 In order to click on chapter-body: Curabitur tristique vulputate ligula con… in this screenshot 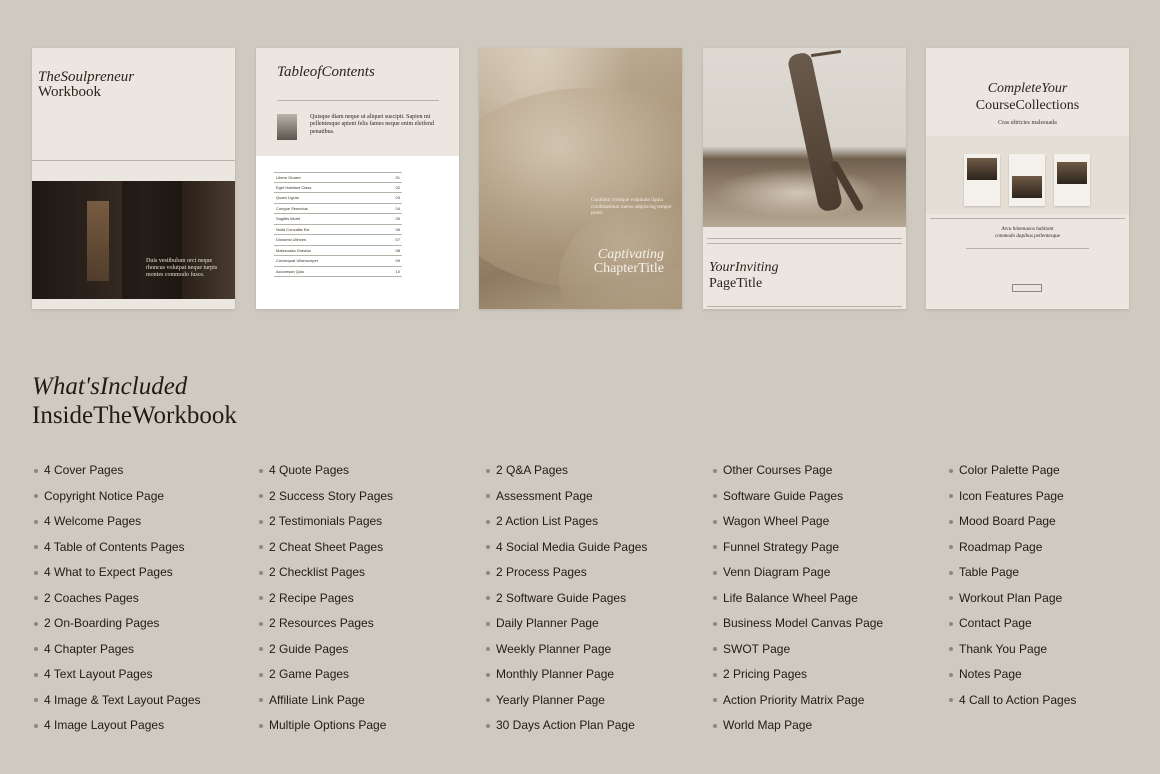, I will do `click(631, 206)`.